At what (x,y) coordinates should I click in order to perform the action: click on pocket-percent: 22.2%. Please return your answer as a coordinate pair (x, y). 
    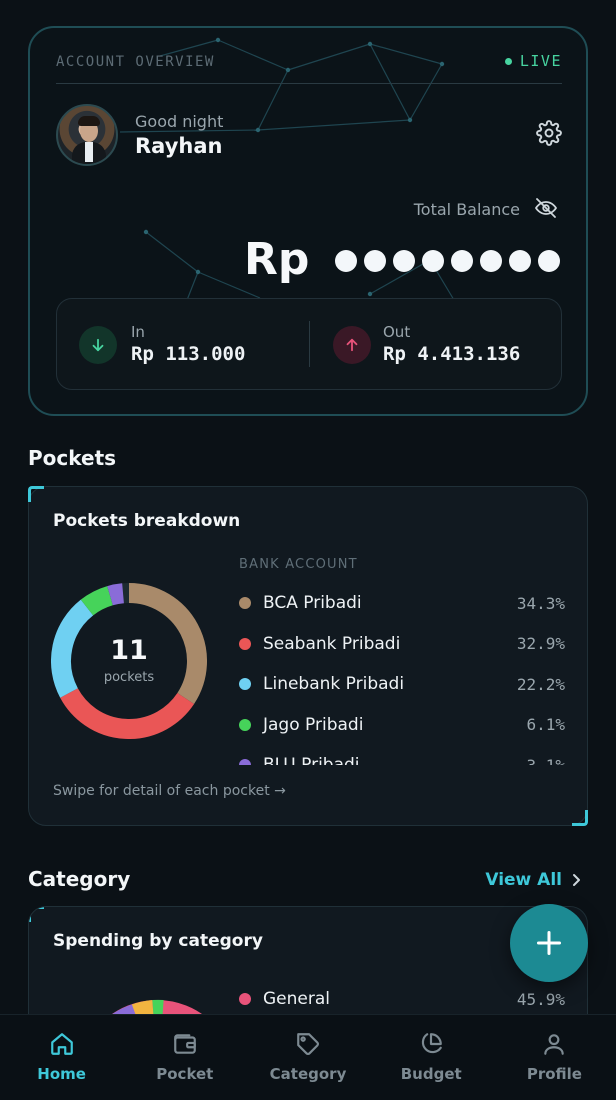
    Looking at the image, I should click on (540, 684).